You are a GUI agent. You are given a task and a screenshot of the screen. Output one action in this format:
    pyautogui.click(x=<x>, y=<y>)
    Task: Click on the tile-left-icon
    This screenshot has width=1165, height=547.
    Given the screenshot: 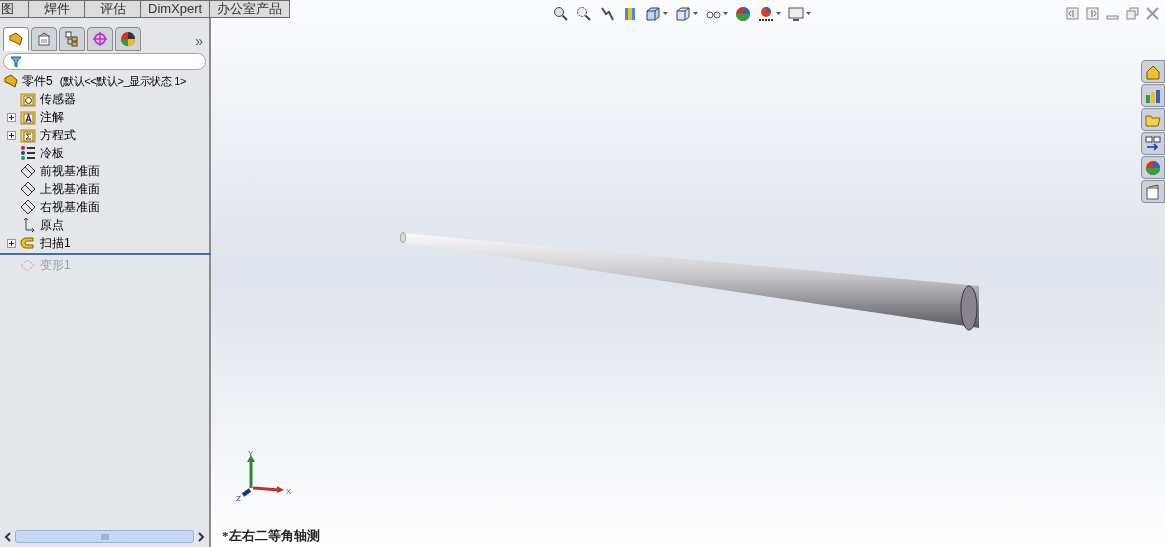 What is the action you would take?
    pyautogui.click(x=1072, y=13)
    